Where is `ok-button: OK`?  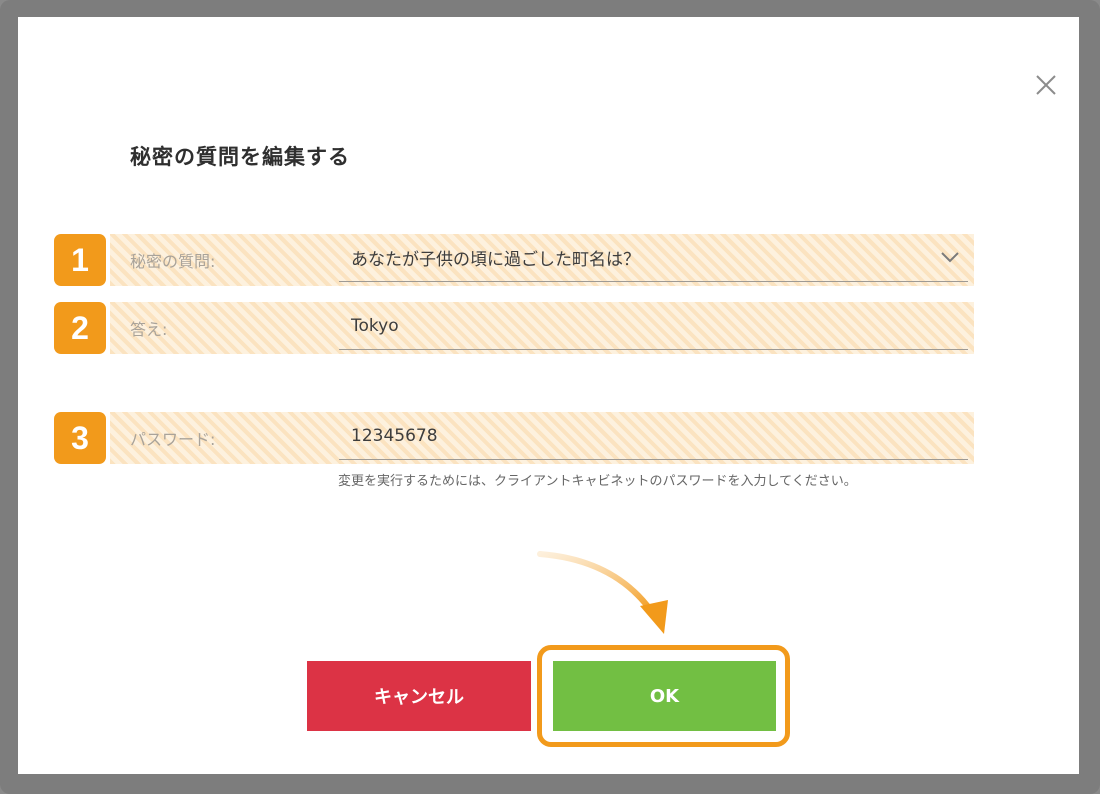 ok-button: OK is located at coordinates (664, 696).